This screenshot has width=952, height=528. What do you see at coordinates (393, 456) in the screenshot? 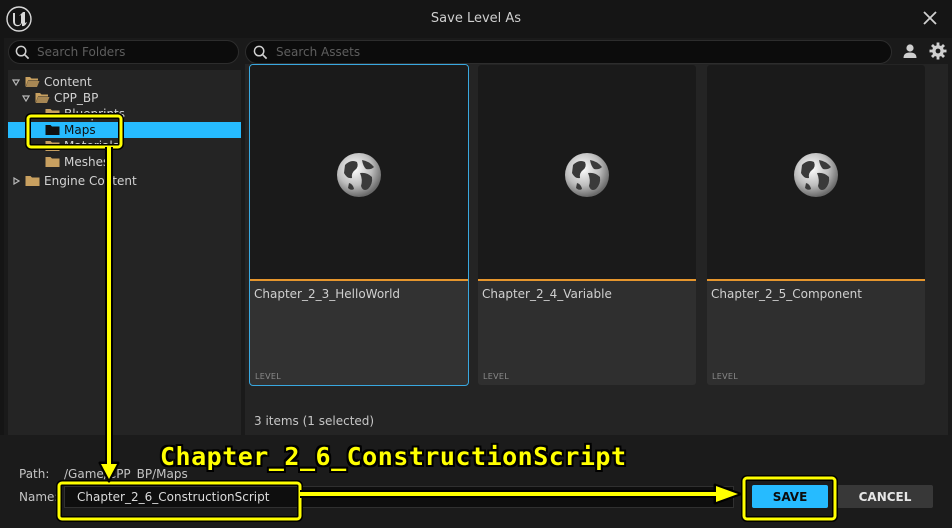
I see `annotation-label: Chapter_2_6_ConstructionScript` at bounding box center [393, 456].